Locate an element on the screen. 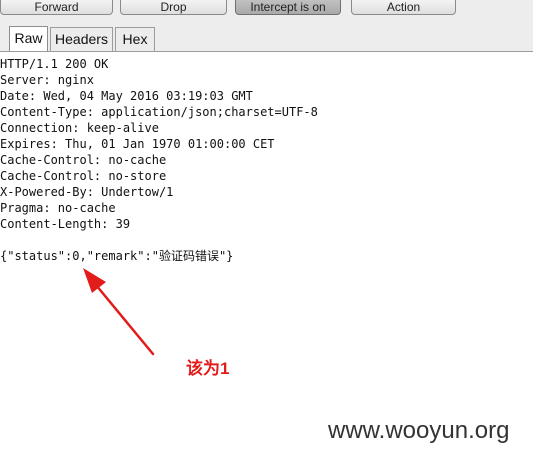 This screenshot has height=459, width=533. annotation-note: 该为1 is located at coordinates (208, 368).